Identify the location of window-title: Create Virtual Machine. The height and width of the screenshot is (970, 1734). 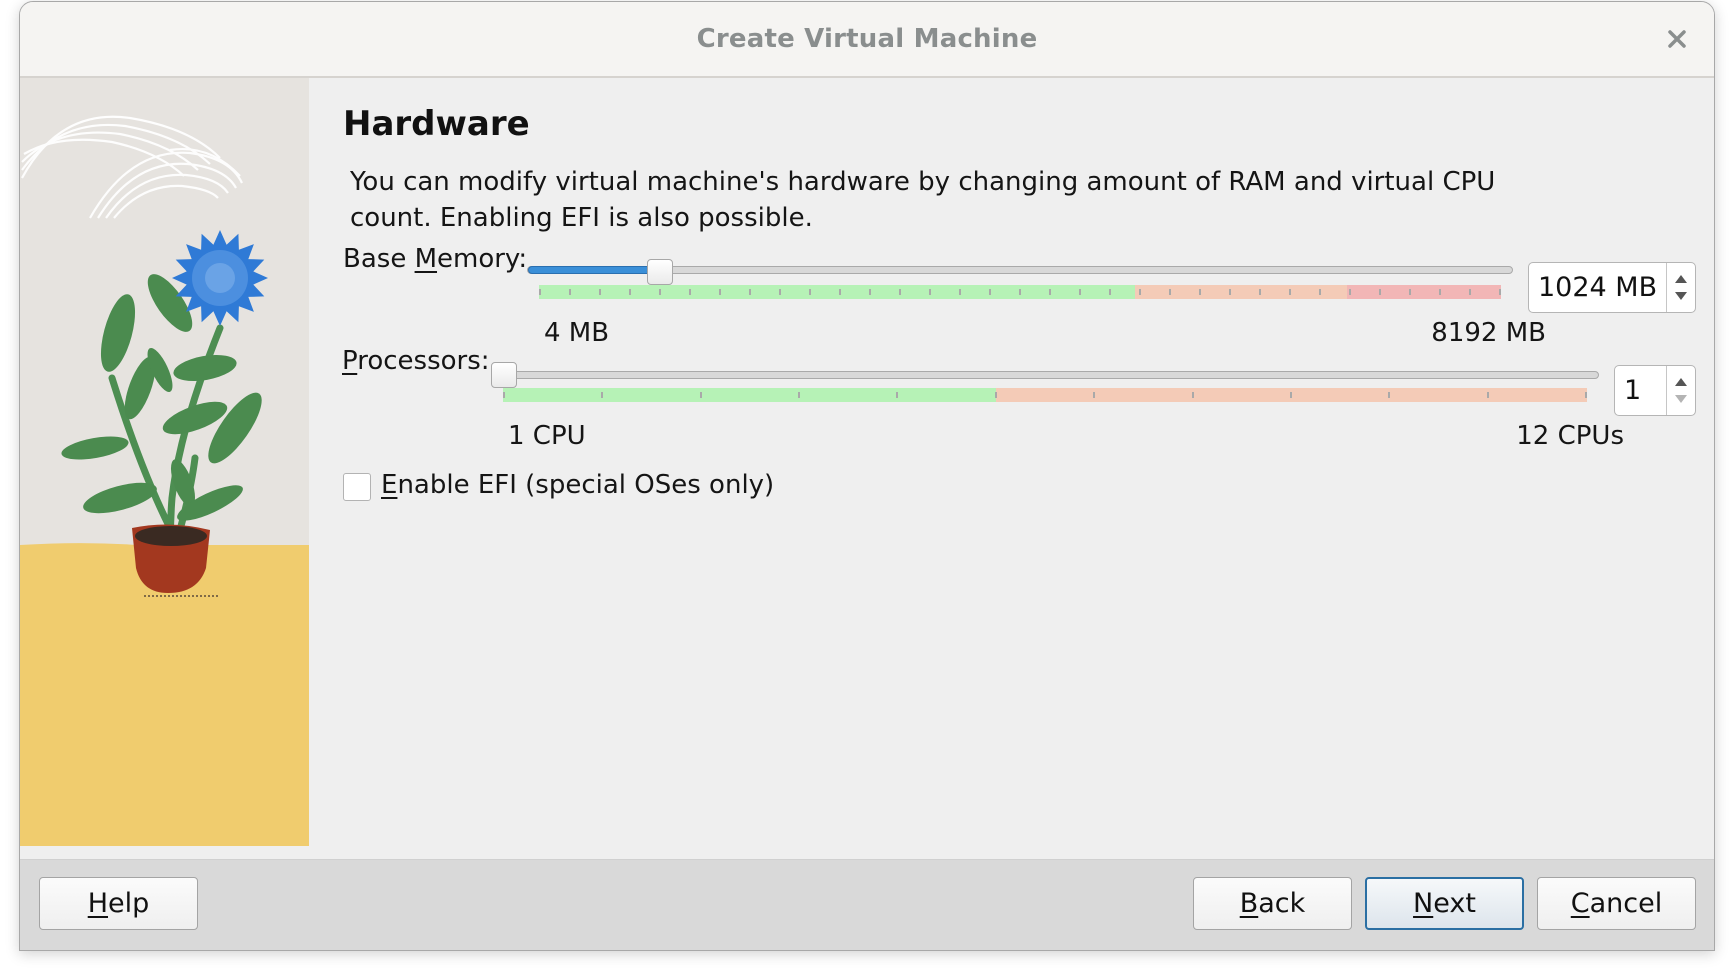
(867, 39).